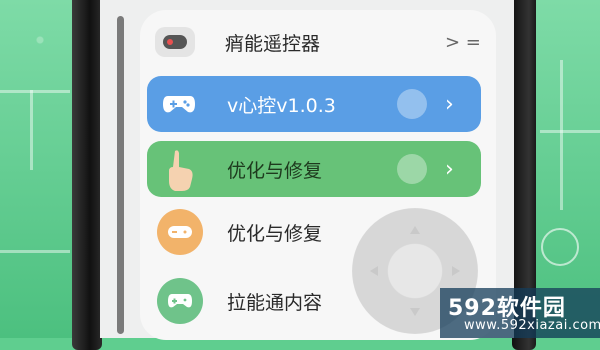 This screenshot has height=350, width=600. I want to click on menu-item-remote: 痟能遥控器 > =, so click(314, 42).